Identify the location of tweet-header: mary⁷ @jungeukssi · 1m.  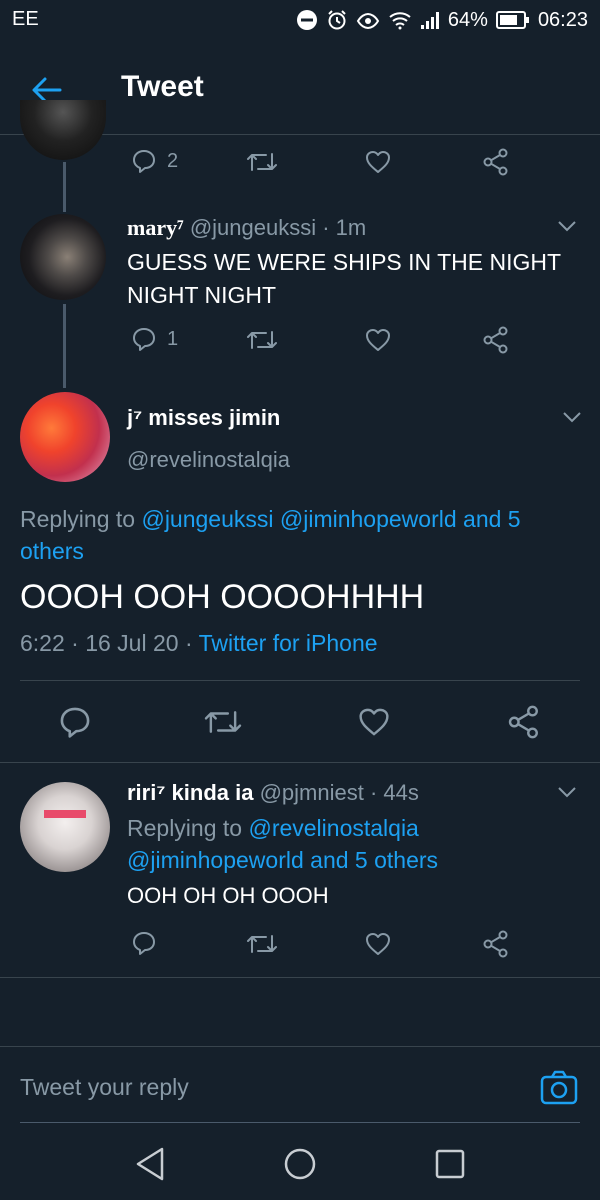
(246, 228).